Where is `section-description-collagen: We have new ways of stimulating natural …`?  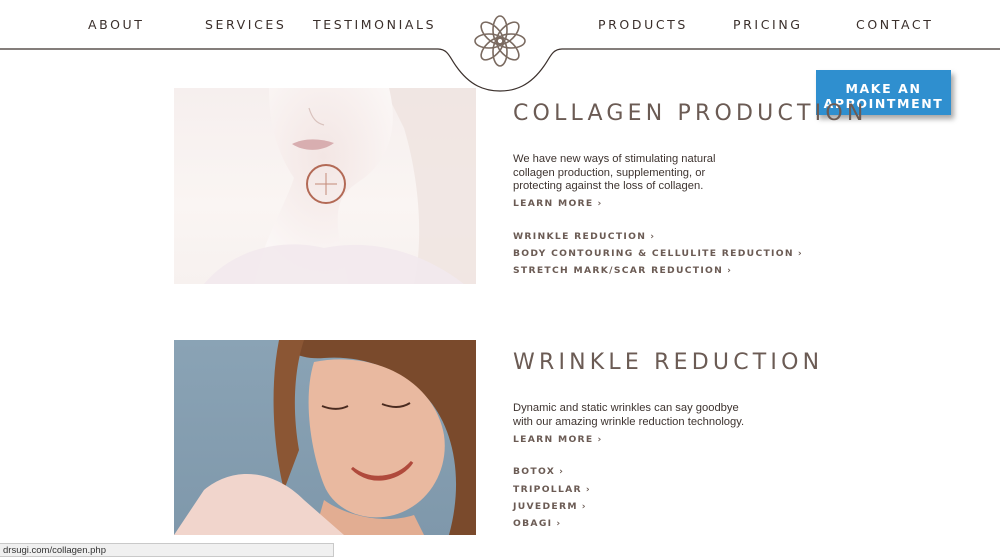
section-description-collagen: We have new ways of stimulating natural … is located at coordinates (614, 172).